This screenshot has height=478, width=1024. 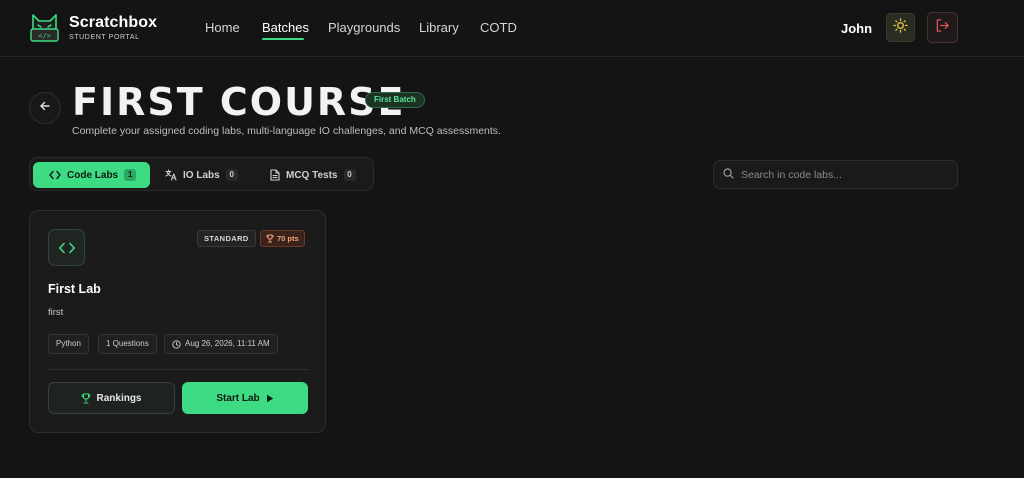 I want to click on back-button, so click(x=45, y=108).